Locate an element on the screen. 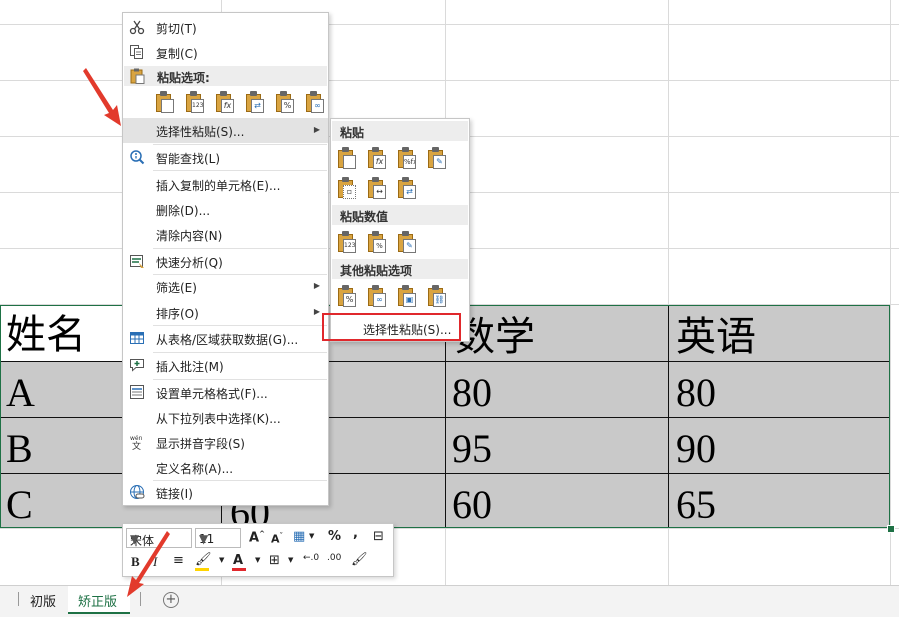 This screenshot has height=617, width=899. red-arrow-top is located at coordinates (102, 97).